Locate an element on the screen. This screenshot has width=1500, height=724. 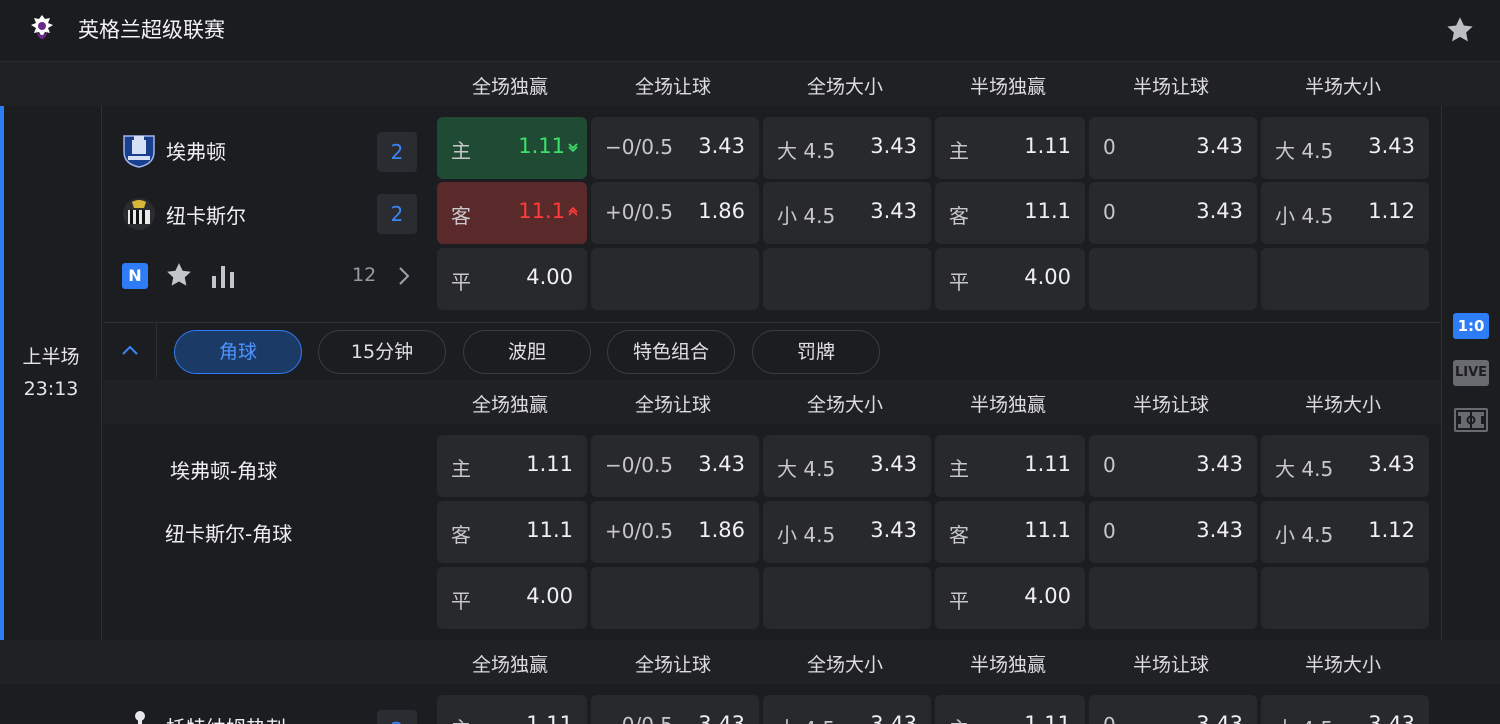
tab-15-minutes: 15分钟 is located at coordinates (382, 352).